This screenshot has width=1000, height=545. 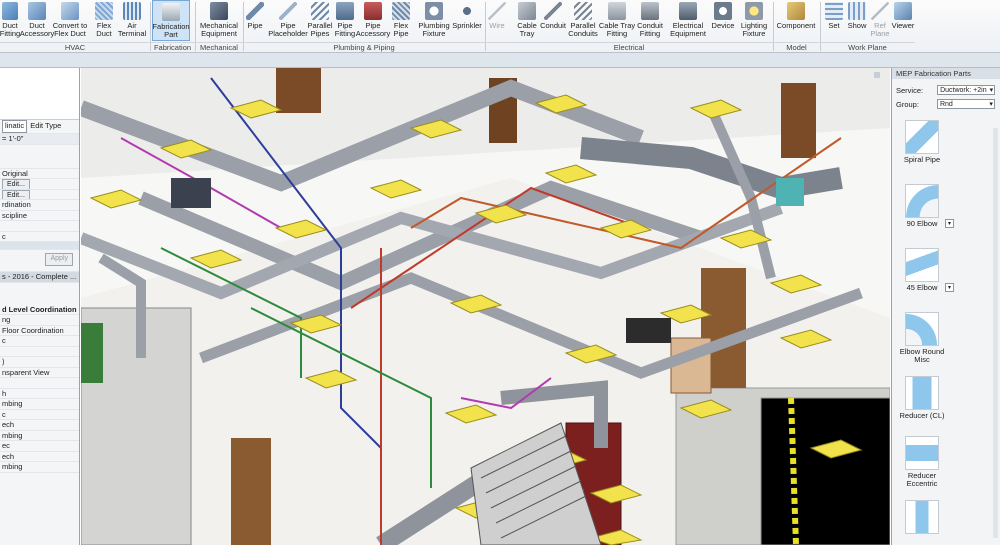 What do you see at coordinates (527, 20) in the screenshot?
I see `cable-tray-button: Cable Tray` at bounding box center [527, 20].